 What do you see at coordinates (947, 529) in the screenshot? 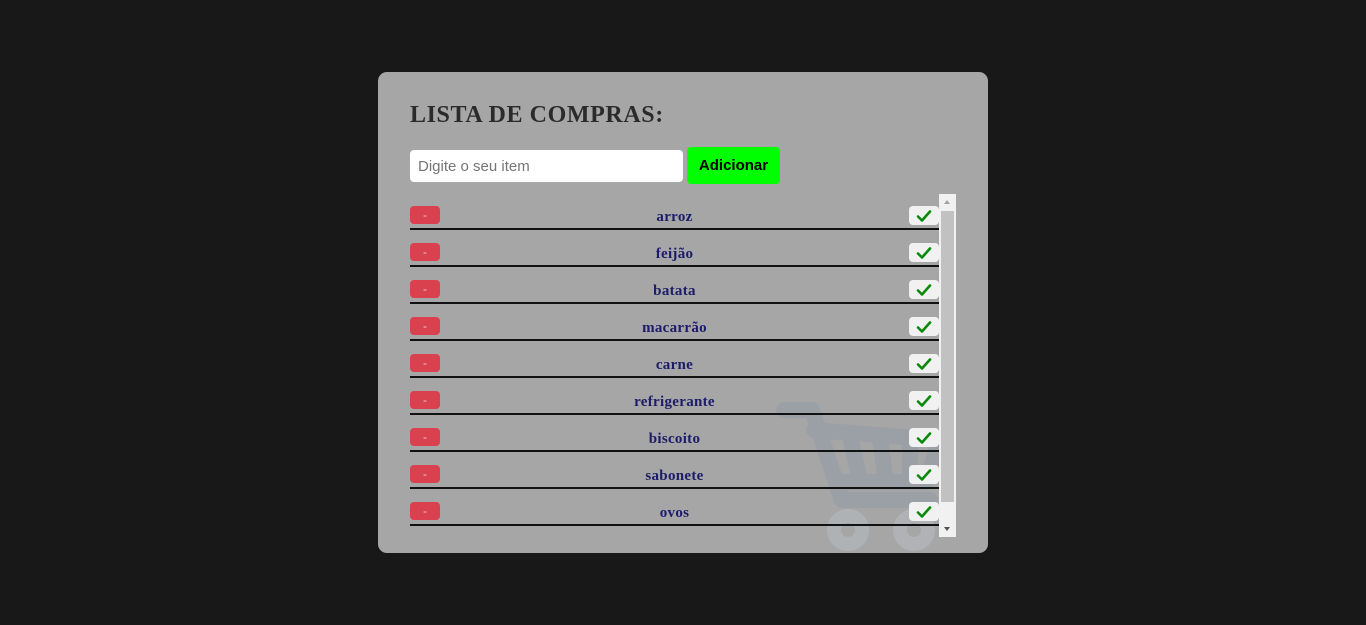
I see `scroll-down-arrow-icon` at bounding box center [947, 529].